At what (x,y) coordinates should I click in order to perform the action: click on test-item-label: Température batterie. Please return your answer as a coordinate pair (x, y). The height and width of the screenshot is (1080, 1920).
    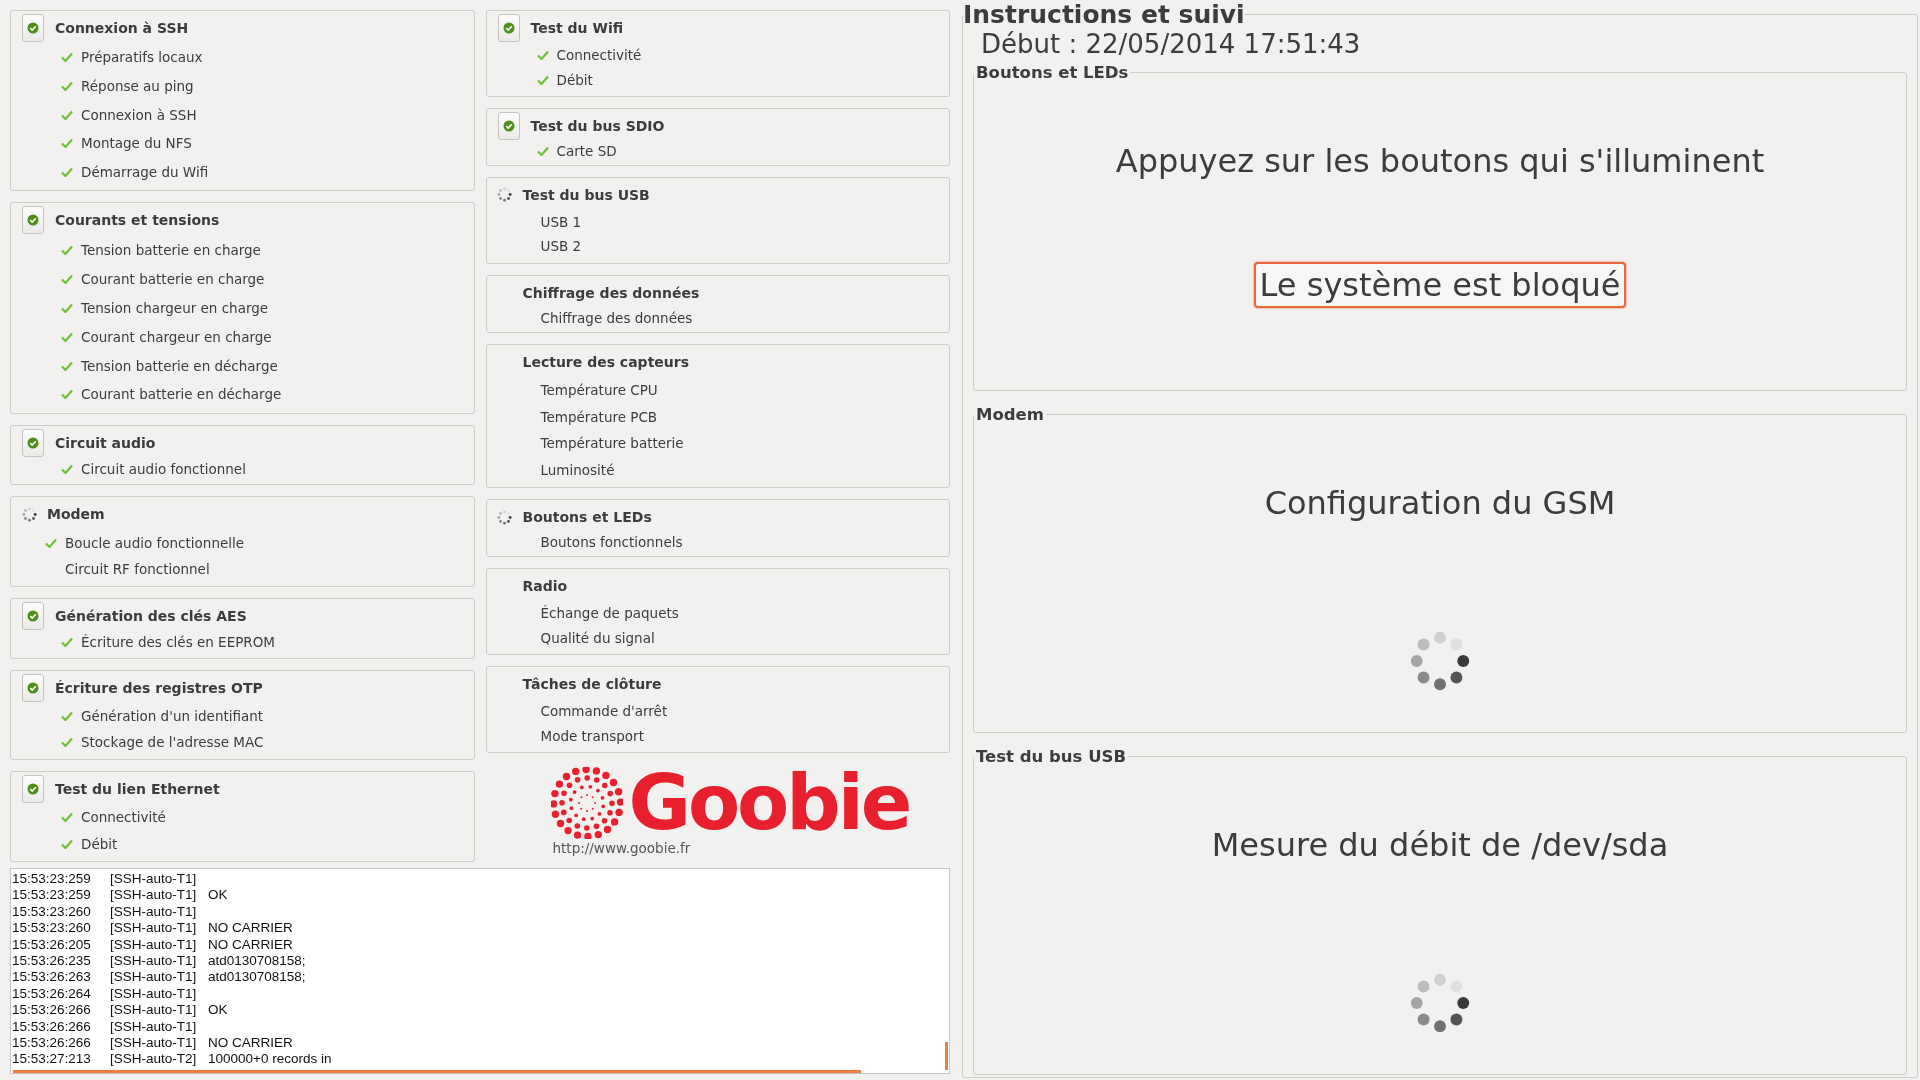
    Looking at the image, I should click on (612, 443).